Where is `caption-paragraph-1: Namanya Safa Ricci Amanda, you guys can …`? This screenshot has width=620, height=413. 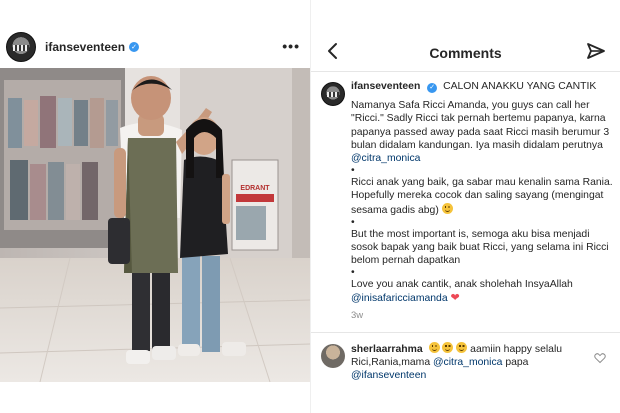
caption-paragraph-1: Namanya Safa Ricci Amanda, you guys can … is located at coordinates (482, 132).